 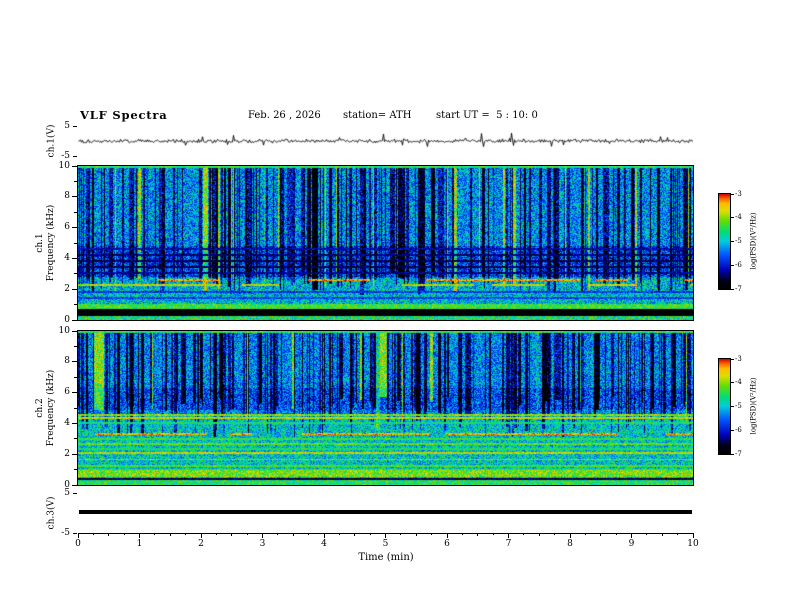 What do you see at coordinates (40, 408) in the screenshot?
I see `y-axis-label-ch2-channel-line: ch.2` at bounding box center [40, 408].